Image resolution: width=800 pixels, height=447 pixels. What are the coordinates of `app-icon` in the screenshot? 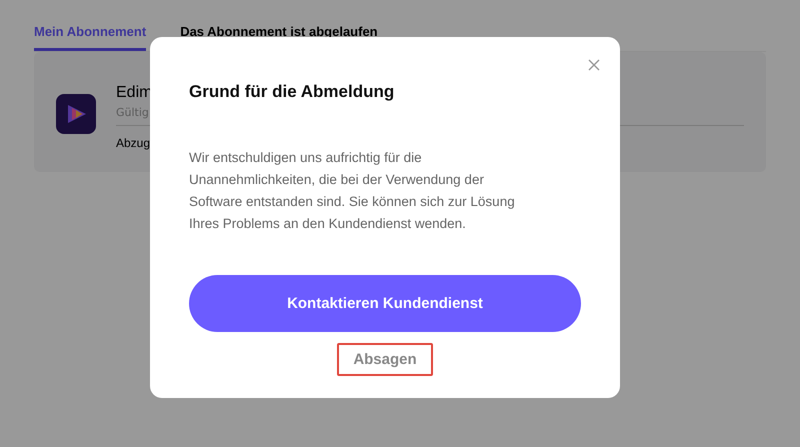 It's located at (76, 114).